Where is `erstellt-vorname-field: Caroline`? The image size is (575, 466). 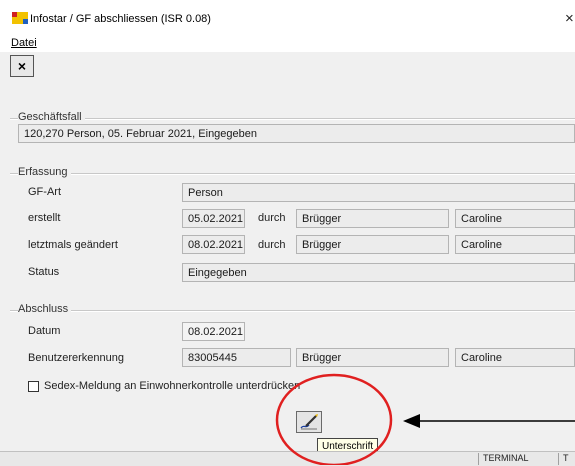 erstellt-vorname-field: Caroline is located at coordinates (515, 218).